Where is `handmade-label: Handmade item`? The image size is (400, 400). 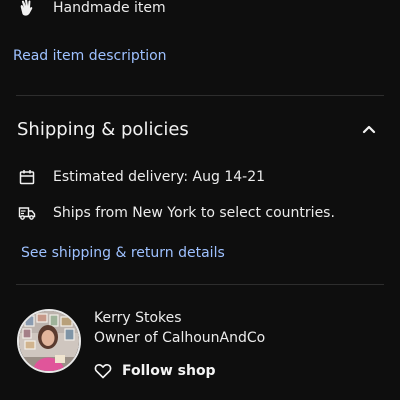
handmade-label: Handmade item is located at coordinates (109, 8).